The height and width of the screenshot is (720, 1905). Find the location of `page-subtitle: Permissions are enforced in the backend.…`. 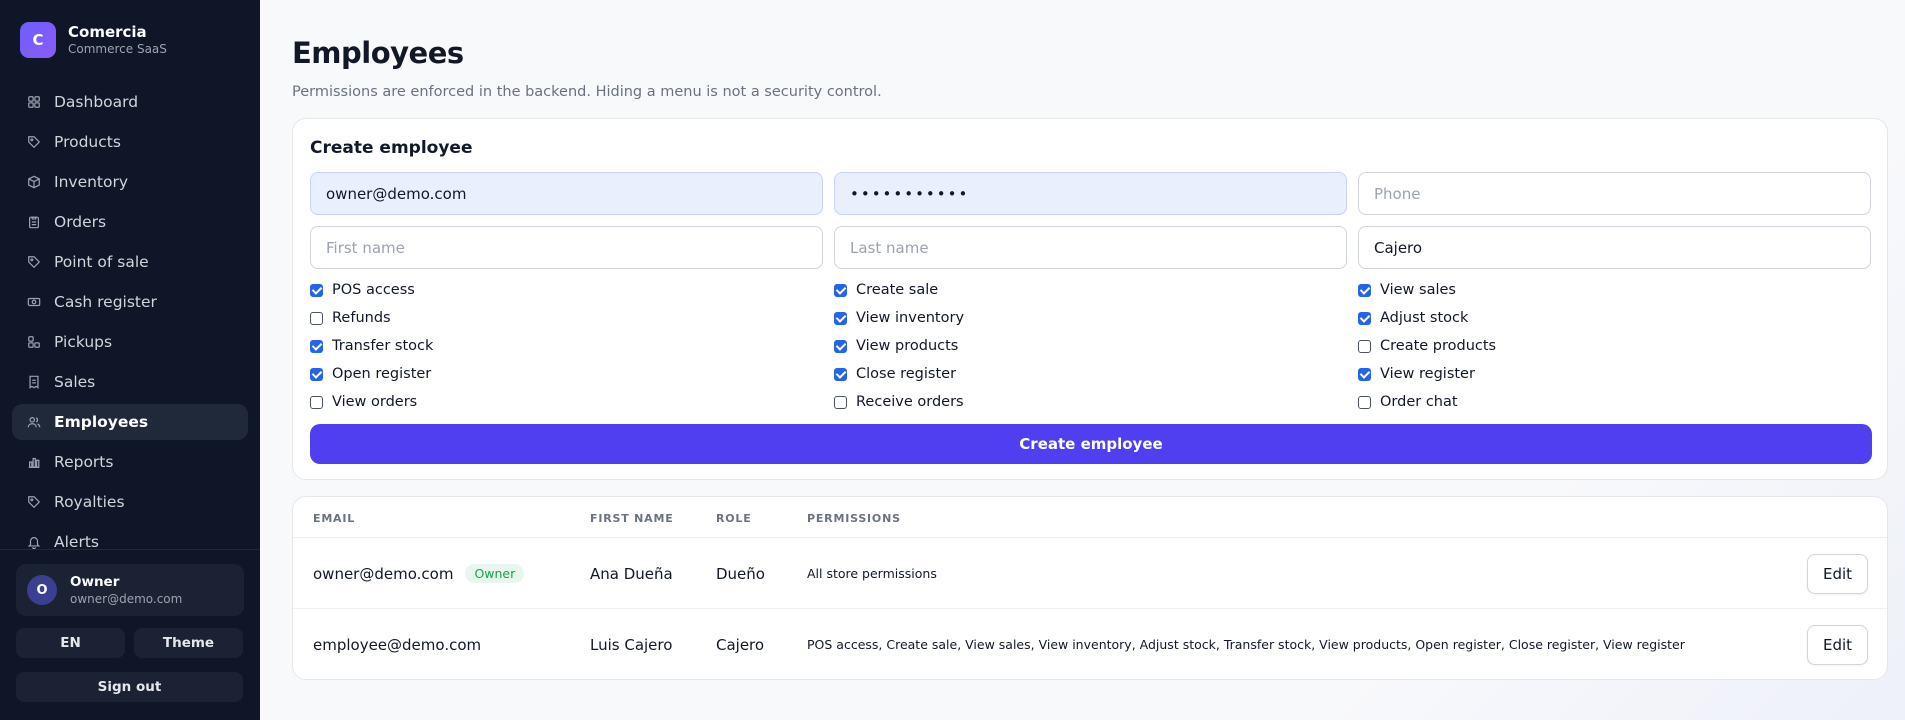

page-subtitle: Permissions are enforced in the backend.… is located at coordinates (587, 92).